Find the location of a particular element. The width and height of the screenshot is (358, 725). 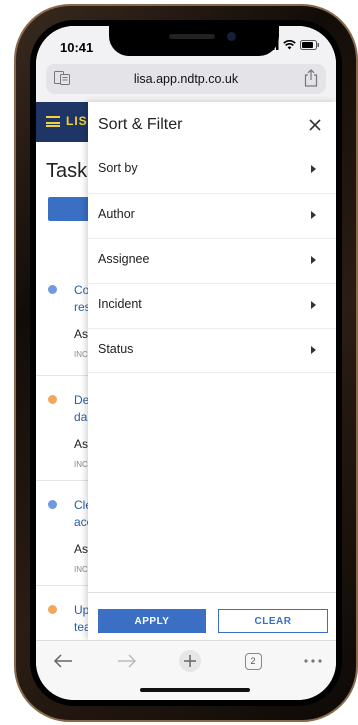

tab-count: 2 is located at coordinates (253, 661).